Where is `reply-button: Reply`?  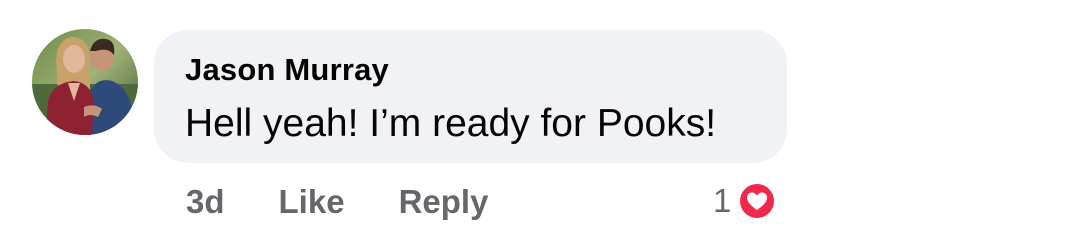 reply-button: Reply is located at coordinates (444, 202).